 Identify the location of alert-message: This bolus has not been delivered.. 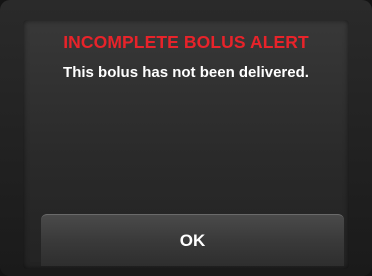
(186, 72).